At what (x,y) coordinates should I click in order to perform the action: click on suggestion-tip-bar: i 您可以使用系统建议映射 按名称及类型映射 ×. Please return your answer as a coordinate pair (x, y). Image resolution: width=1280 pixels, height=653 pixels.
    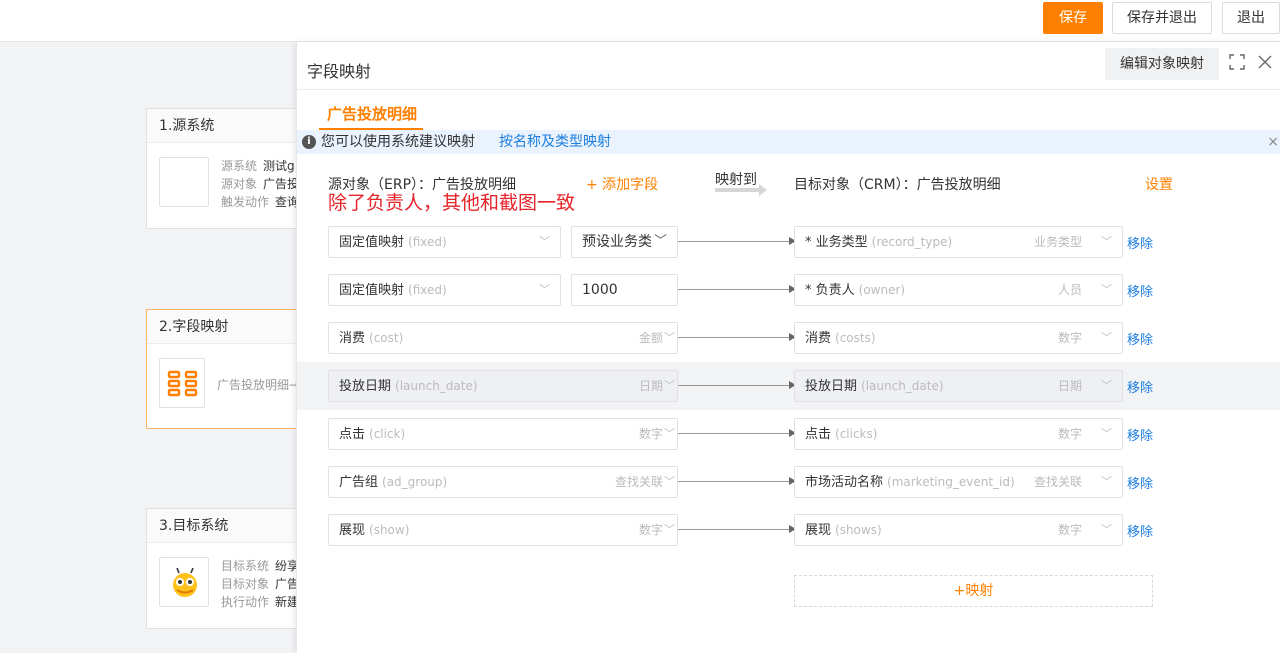
    Looking at the image, I should click on (788, 142).